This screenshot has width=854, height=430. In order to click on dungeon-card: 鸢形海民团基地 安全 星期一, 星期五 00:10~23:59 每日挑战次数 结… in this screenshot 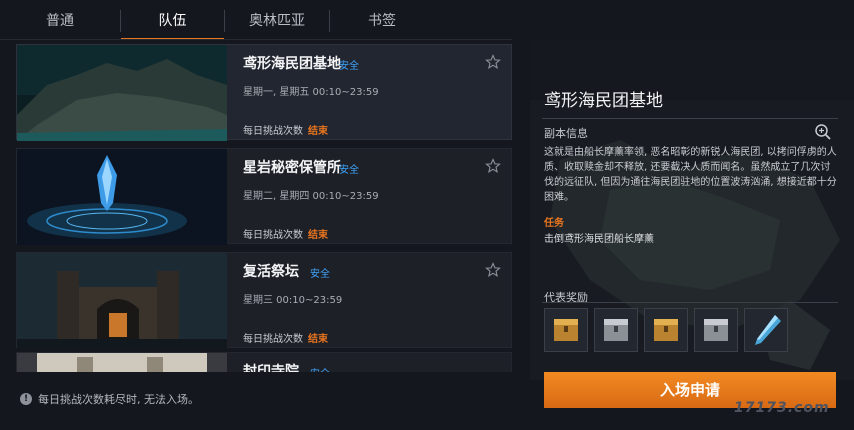, I will do `click(264, 92)`.